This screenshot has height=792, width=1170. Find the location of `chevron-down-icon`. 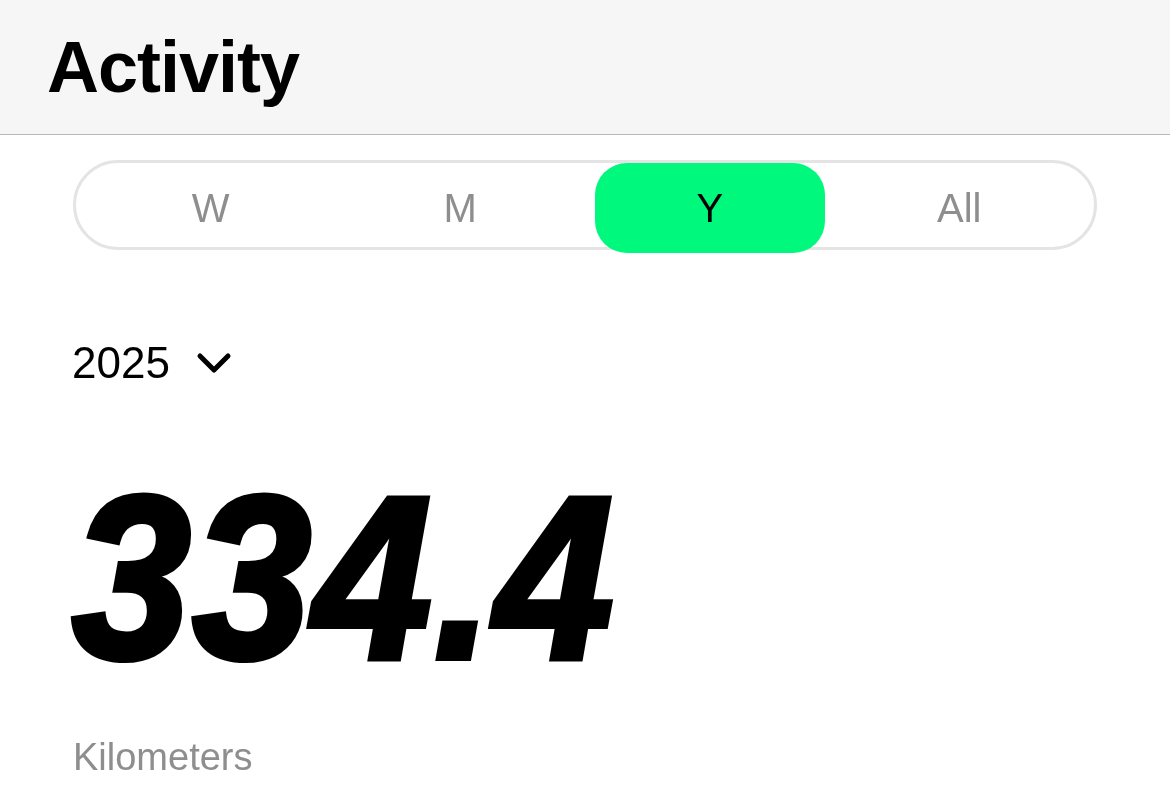

chevron-down-icon is located at coordinates (213, 363).